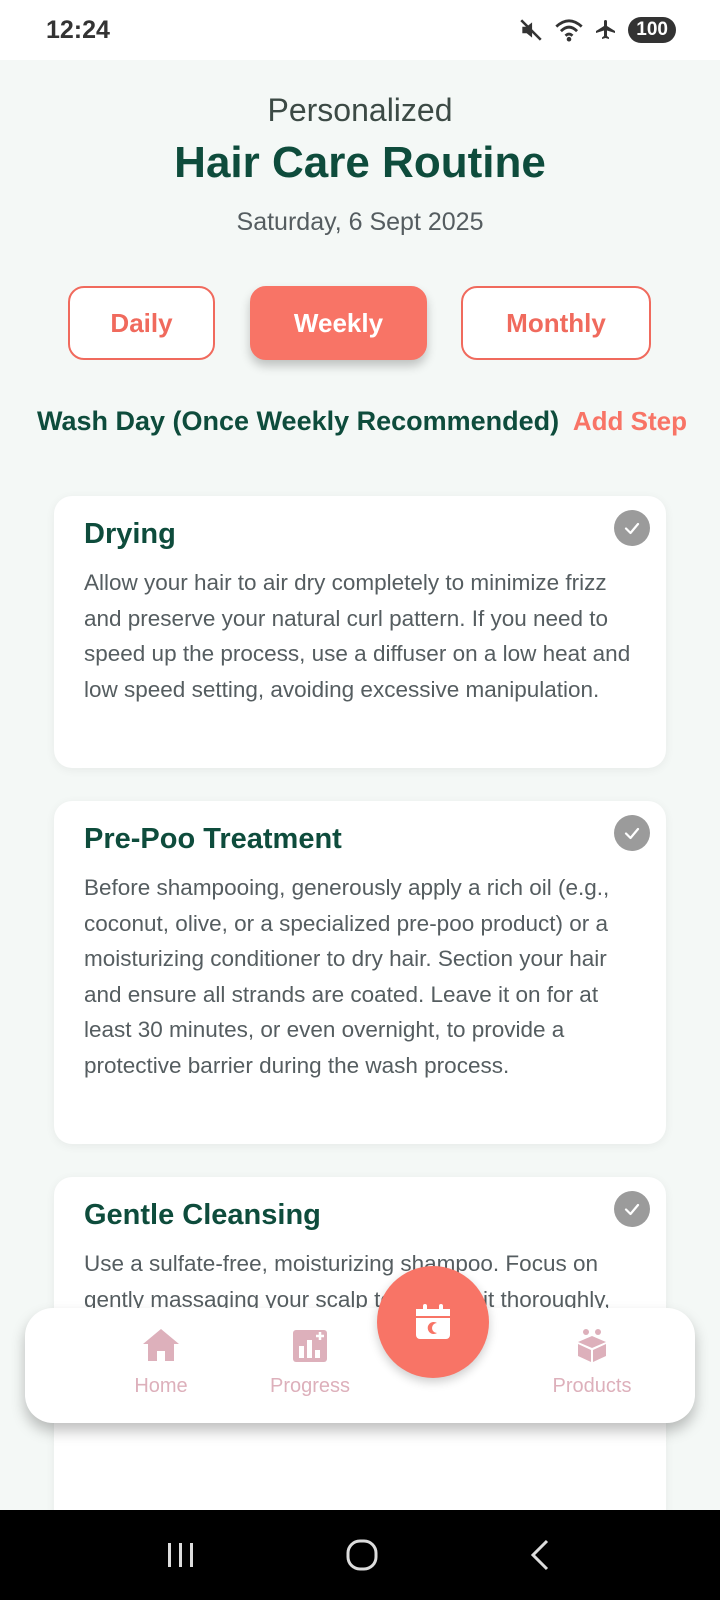 The image size is (720, 1600). Describe the element at coordinates (78, 29) in the screenshot. I see `status-time: 12:24` at that location.